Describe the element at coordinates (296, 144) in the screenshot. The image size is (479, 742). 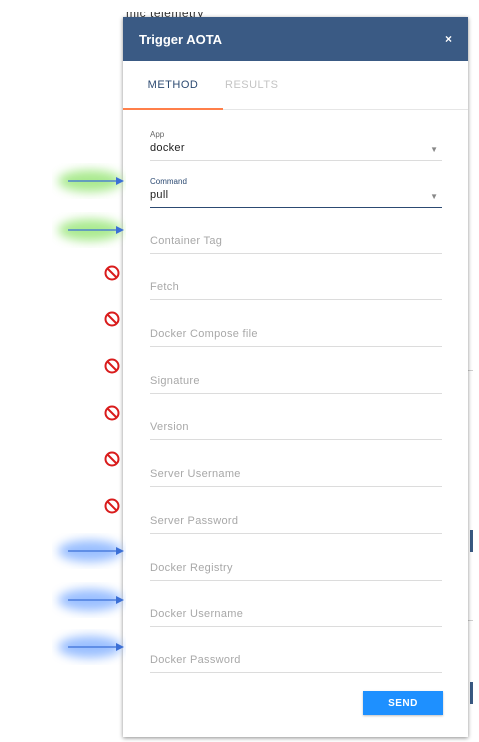
I see `app-select: App docker ▼` at that location.